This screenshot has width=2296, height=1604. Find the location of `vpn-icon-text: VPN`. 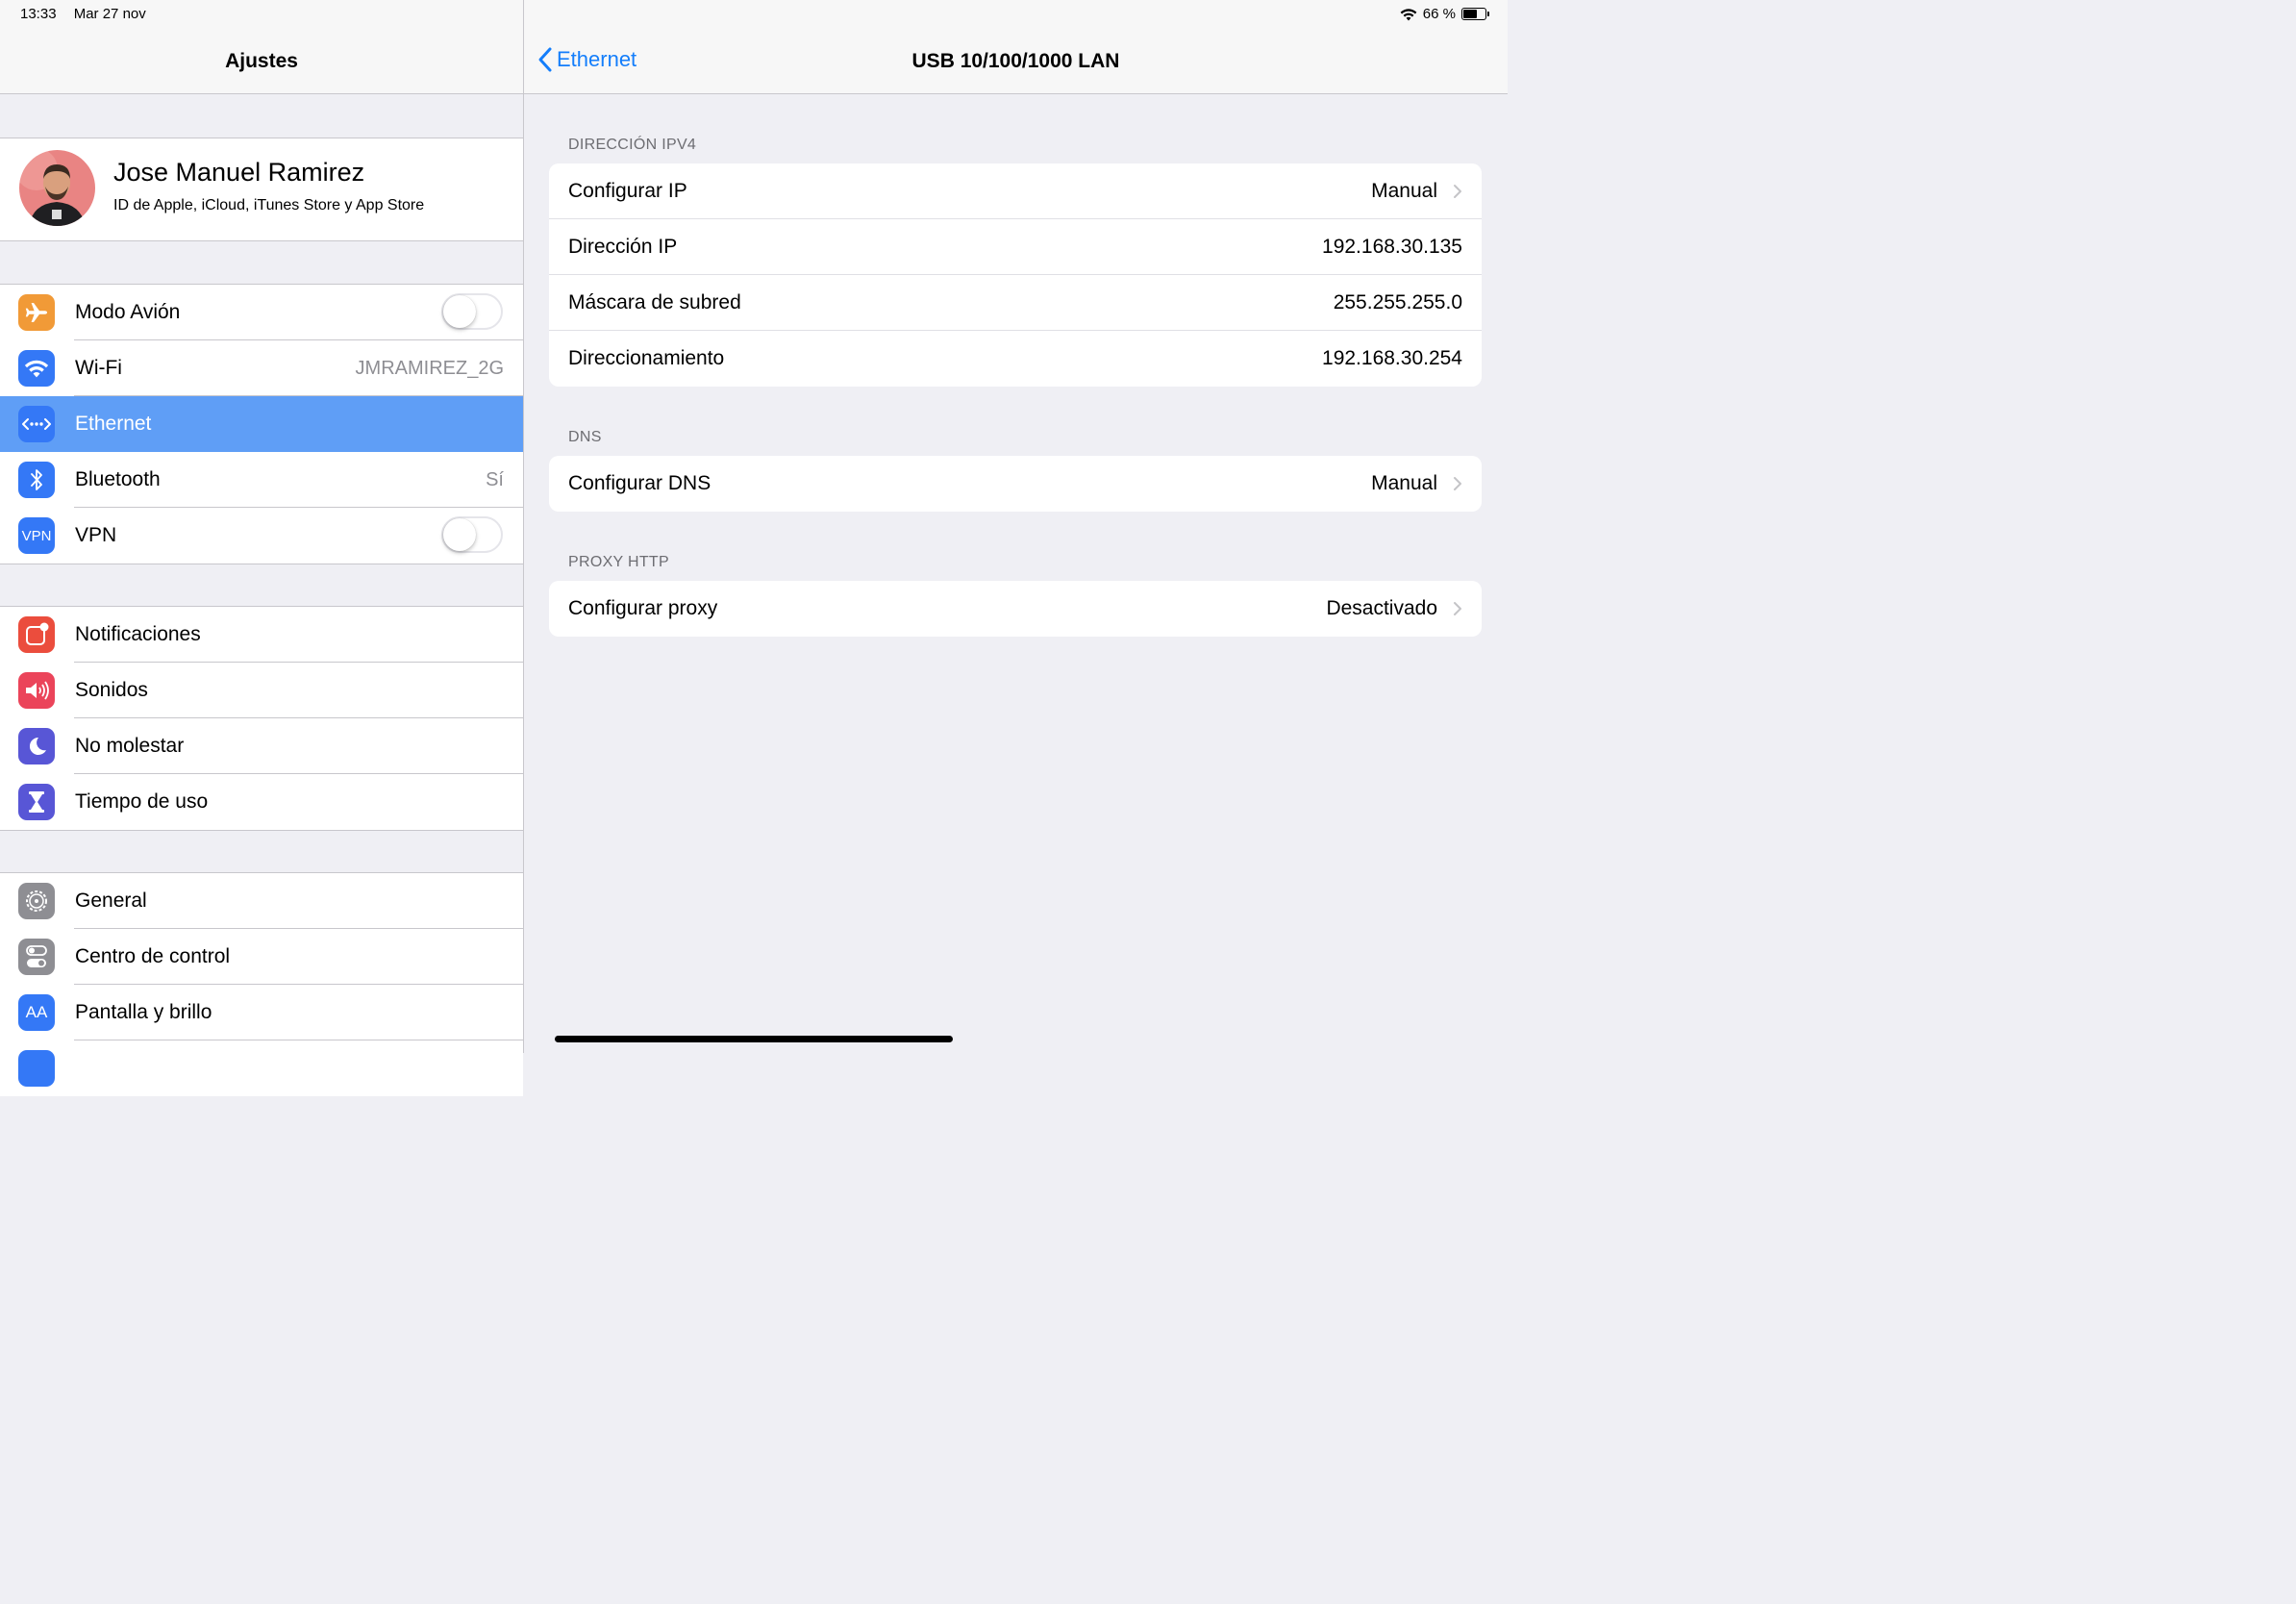

vpn-icon-text: VPN is located at coordinates (36, 535).